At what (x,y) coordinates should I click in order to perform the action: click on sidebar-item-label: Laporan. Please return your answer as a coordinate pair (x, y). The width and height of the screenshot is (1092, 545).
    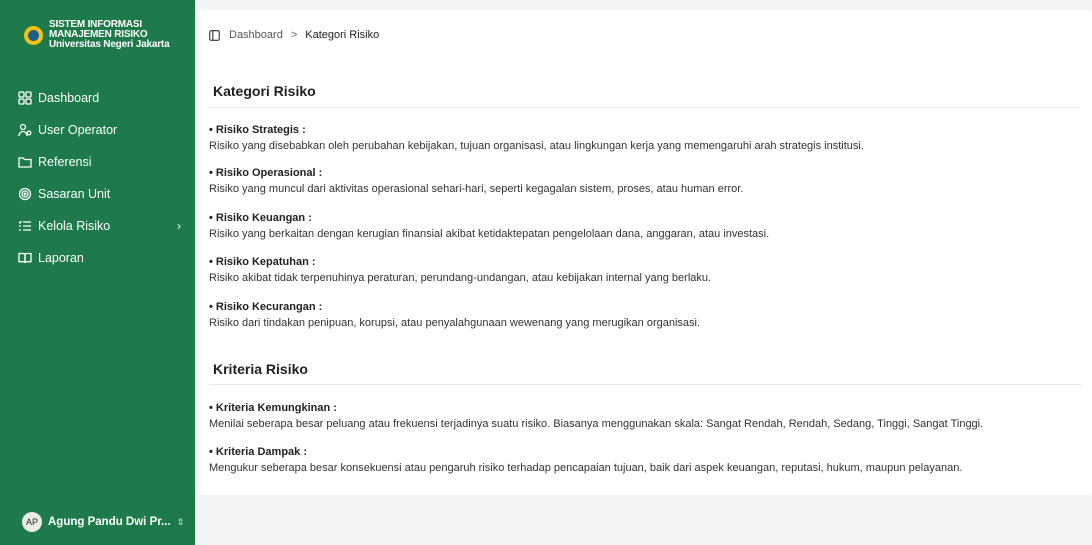
    Looking at the image, I should click on (61, 258).